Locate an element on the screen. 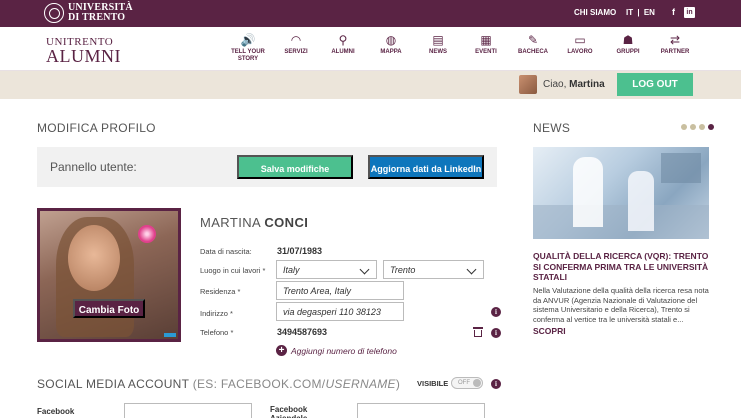  globe-icon: ◍ is located at coordinates (391, 40).